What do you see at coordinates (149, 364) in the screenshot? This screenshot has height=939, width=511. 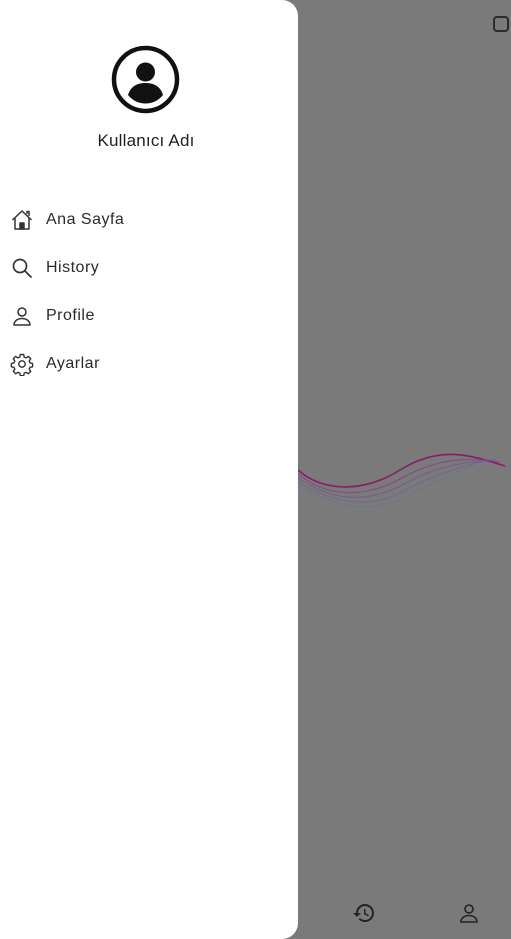 I see `menu-item-settings: Ayarlar` at bounding box center [149, 364].